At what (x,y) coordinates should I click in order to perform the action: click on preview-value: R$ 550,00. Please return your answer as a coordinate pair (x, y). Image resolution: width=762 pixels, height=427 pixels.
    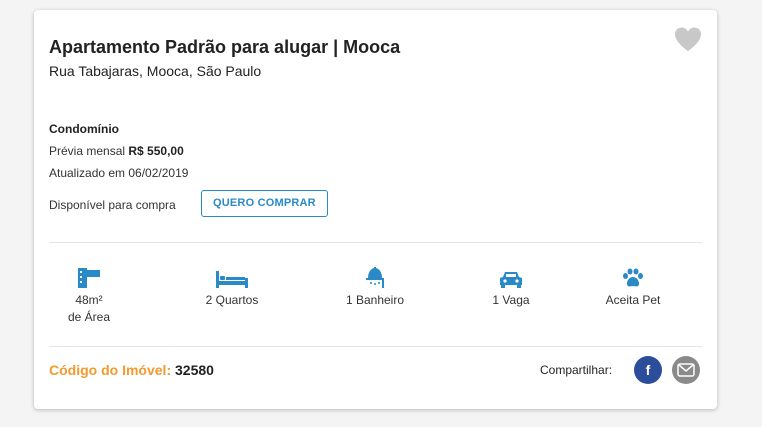
    Looking at the image, I should click on (156, 151).